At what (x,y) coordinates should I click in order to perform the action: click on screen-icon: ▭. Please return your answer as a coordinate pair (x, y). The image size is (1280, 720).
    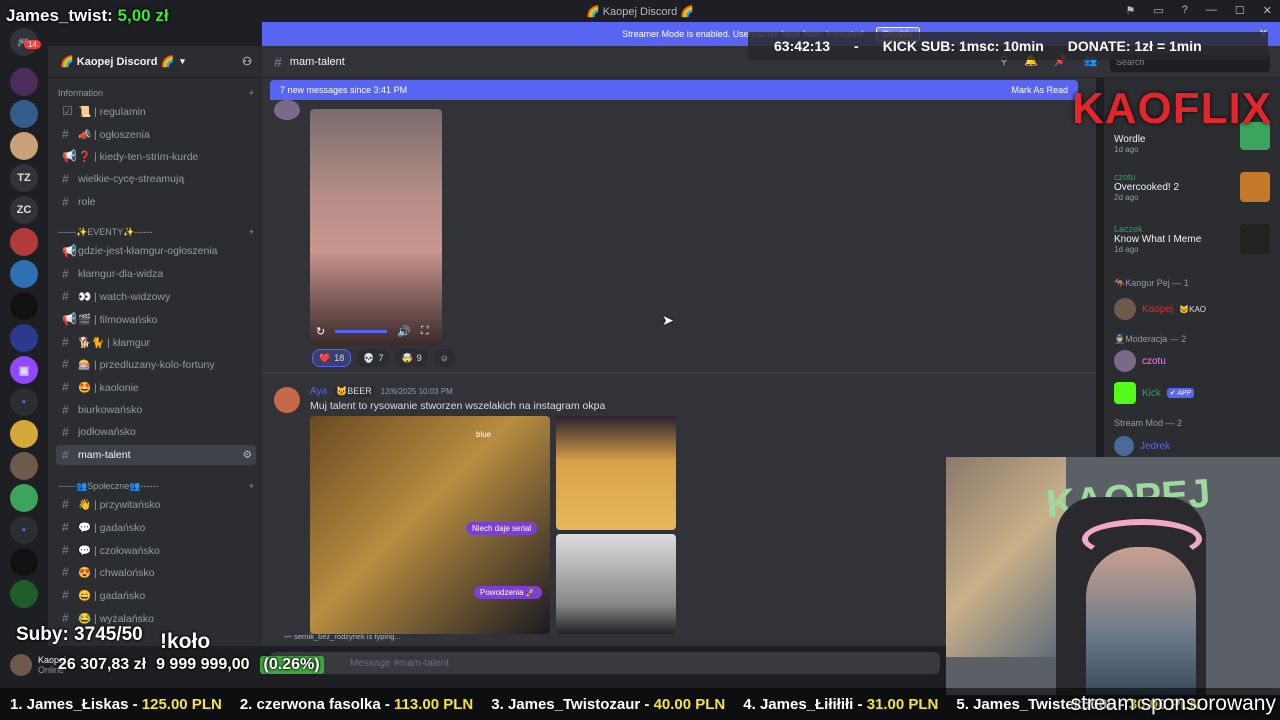
    Looking at the image, I should click on (1158, 10).